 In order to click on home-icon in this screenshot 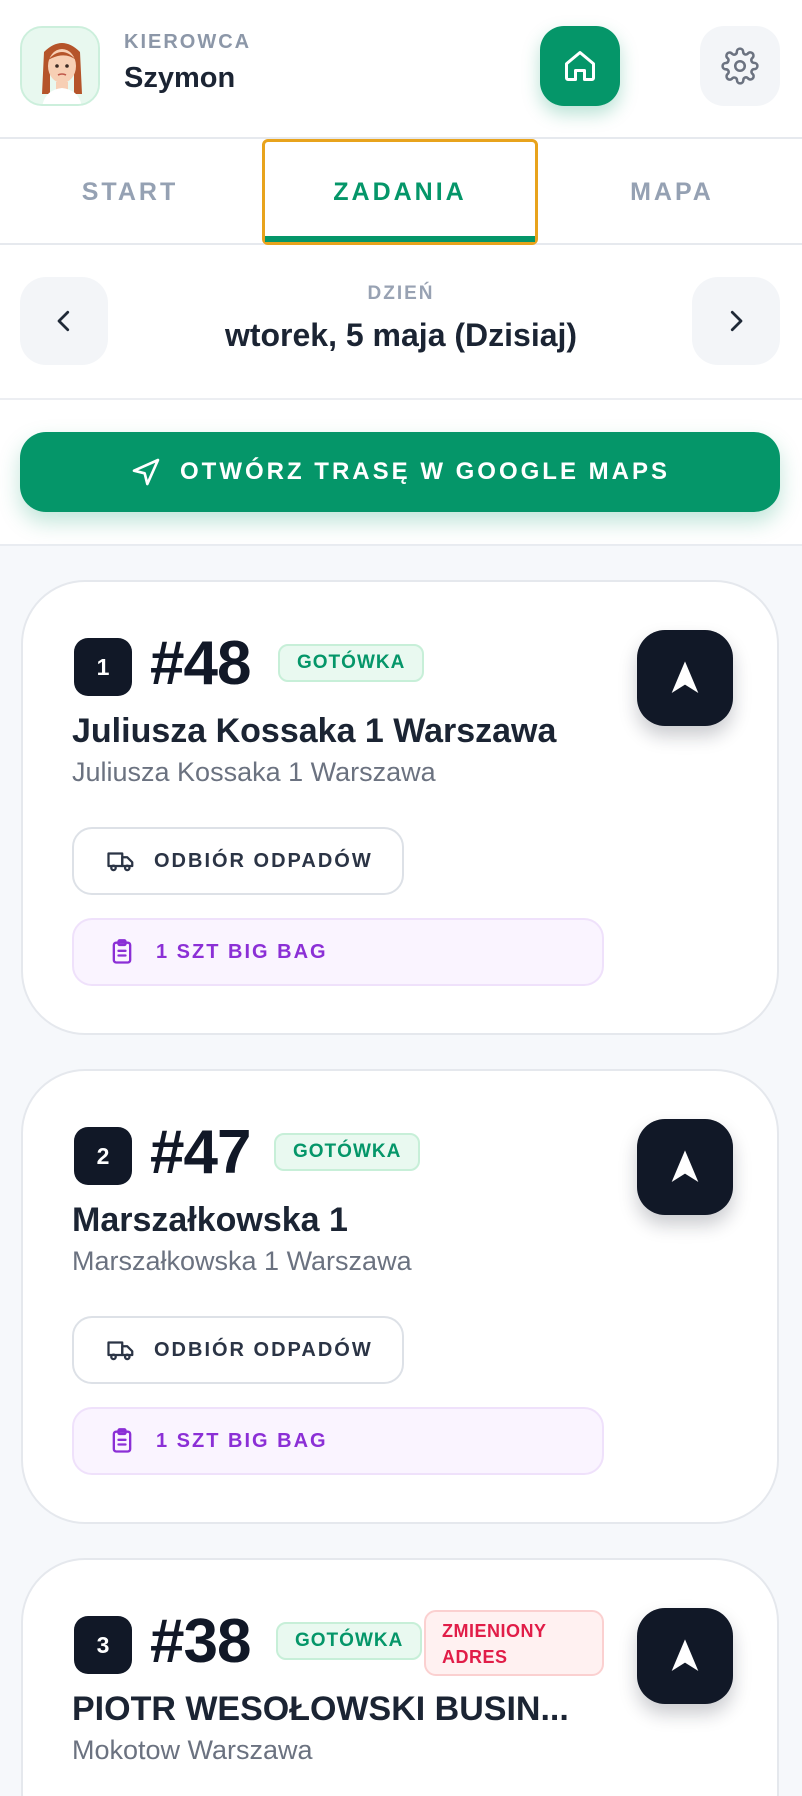, I will do `click(580, 66)`.